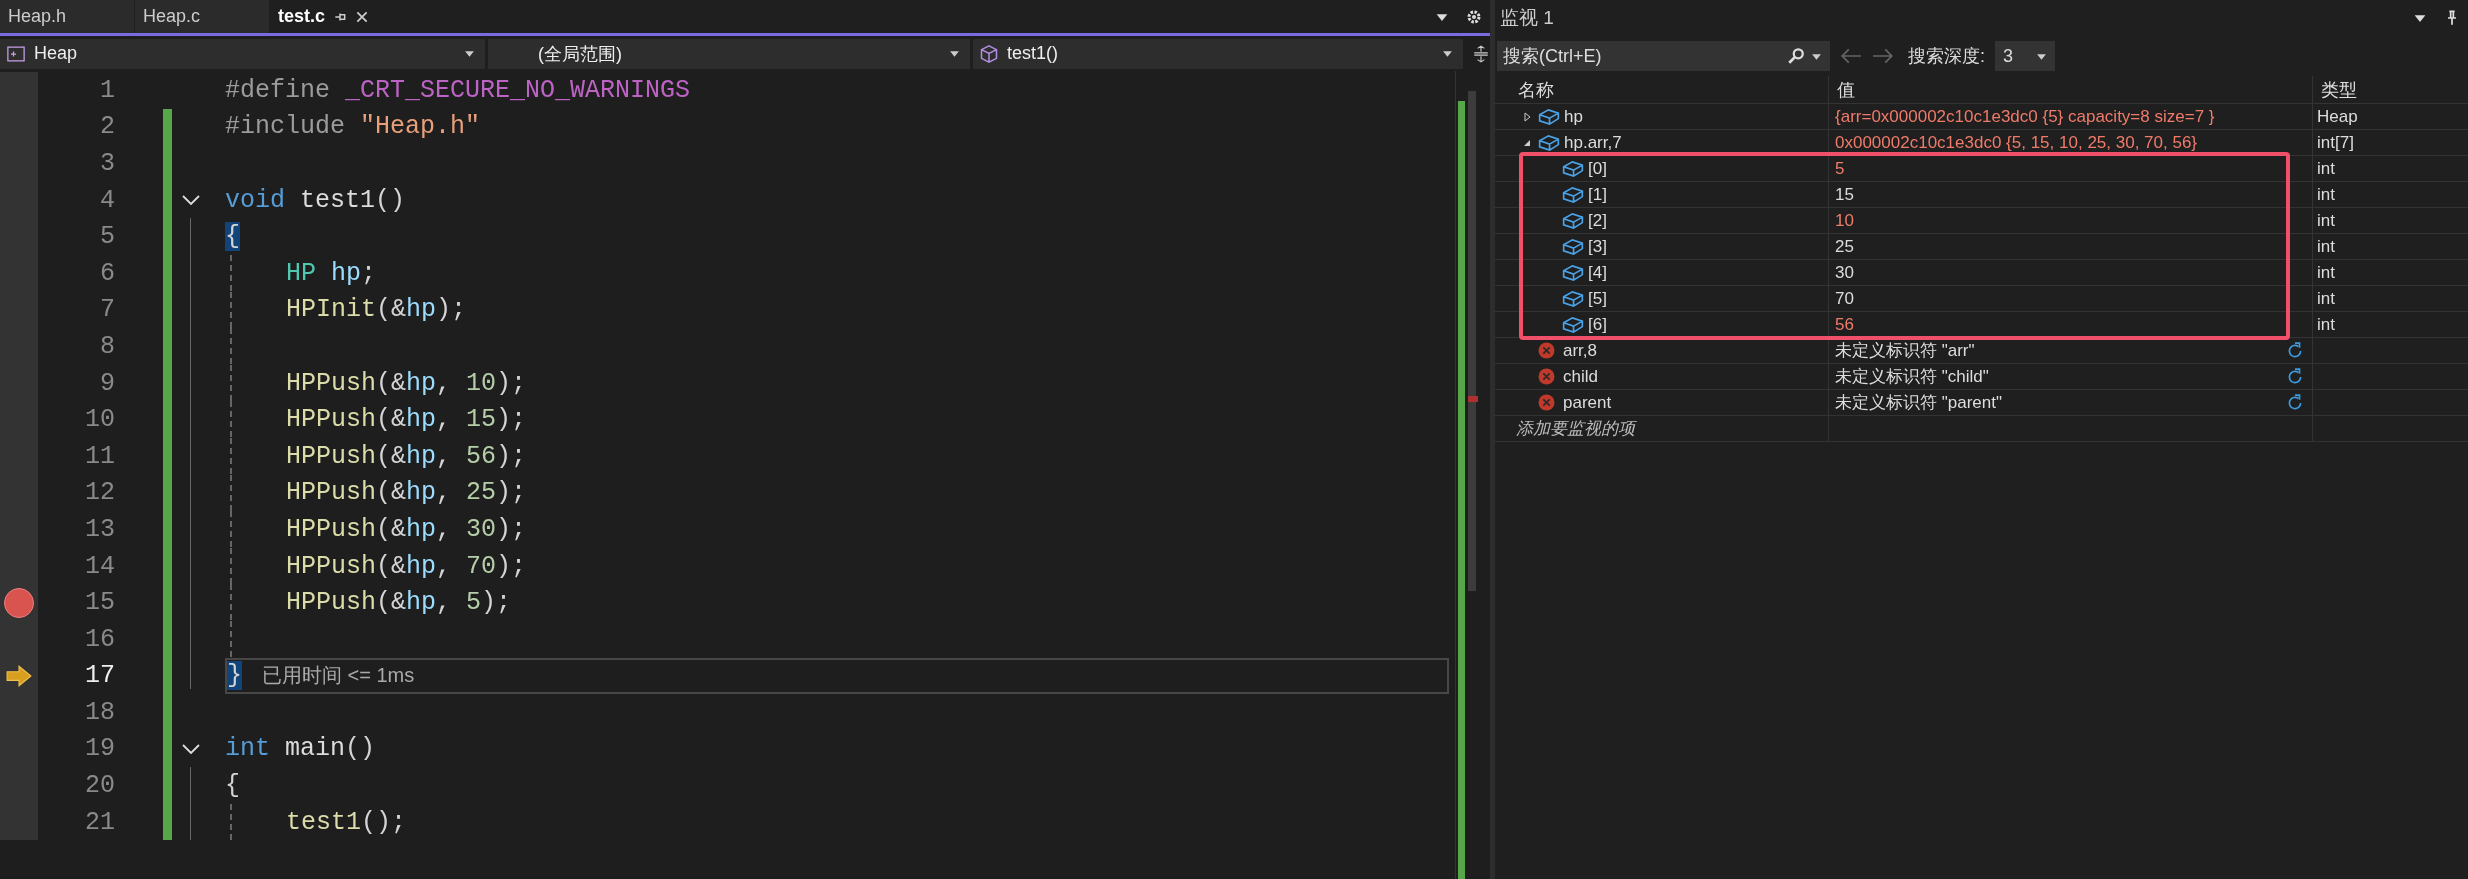 Image resolution: width=2468 pixels, height=879 pixels. Describe the element at coordinates (67, 16) in the screenshot. I see `file-tab: Heap.h` at that location.